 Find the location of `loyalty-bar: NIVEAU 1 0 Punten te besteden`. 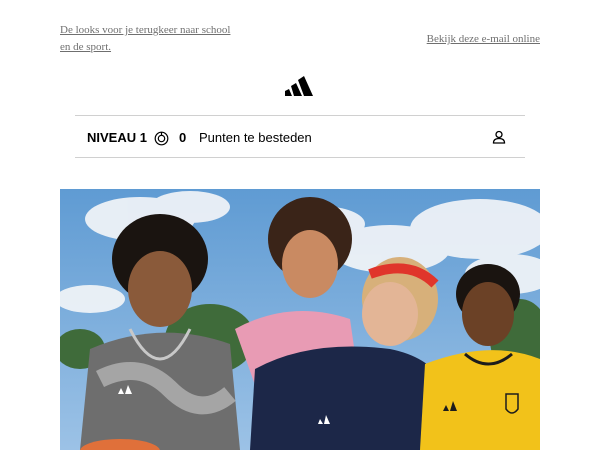

loyalty-bar: NIVEAU 1 0 Punten te besteden is located at coordinates (300, 136).